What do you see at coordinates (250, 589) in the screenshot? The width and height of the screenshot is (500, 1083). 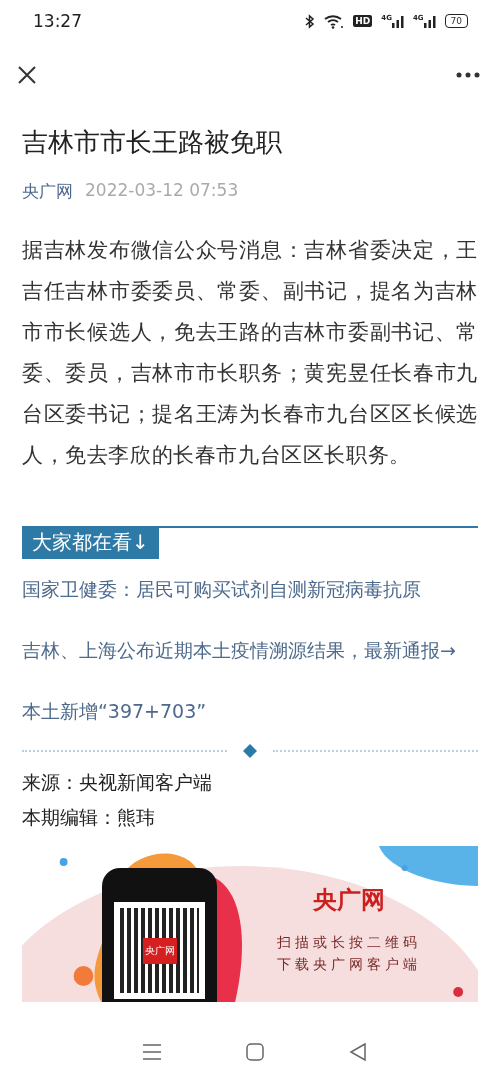 I see `article-link: 国家卫健委：居民可购买试剂自测新冠病毒抗原` at bounding box center [250, 589].